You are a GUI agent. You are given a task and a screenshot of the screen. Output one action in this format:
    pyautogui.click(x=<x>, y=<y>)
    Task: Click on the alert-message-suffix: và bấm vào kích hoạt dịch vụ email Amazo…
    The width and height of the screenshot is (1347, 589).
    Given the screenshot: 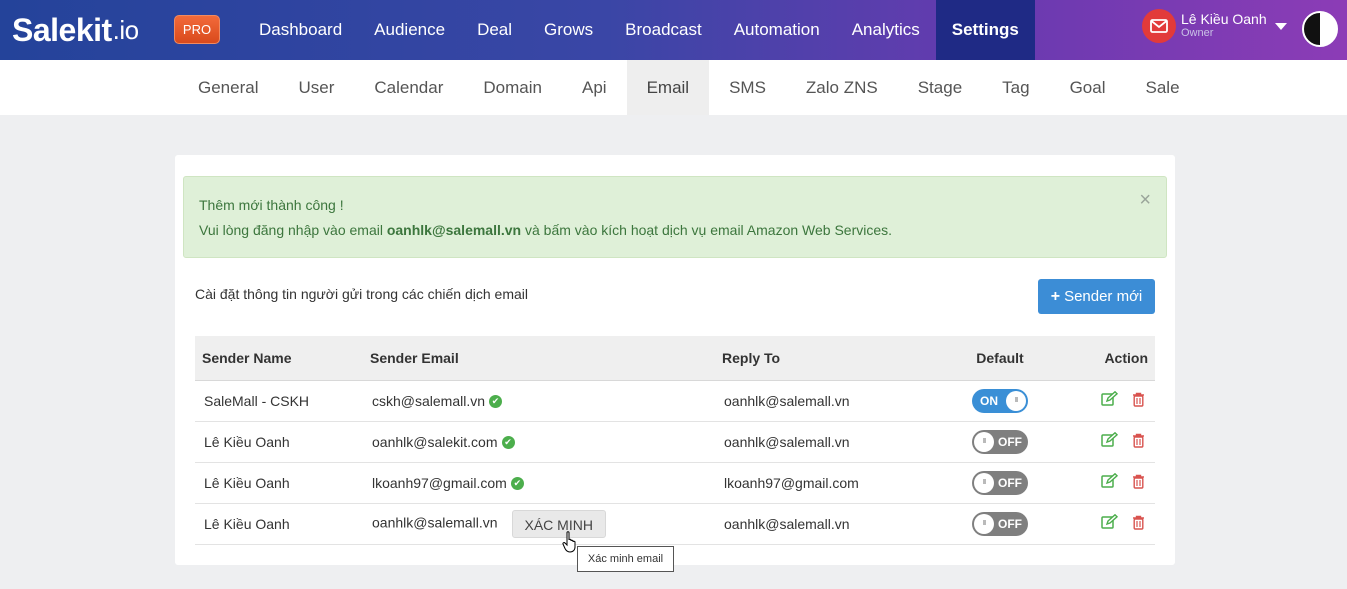 What is the action you would take?
    pyautogui.click(x=707, y=230)
    